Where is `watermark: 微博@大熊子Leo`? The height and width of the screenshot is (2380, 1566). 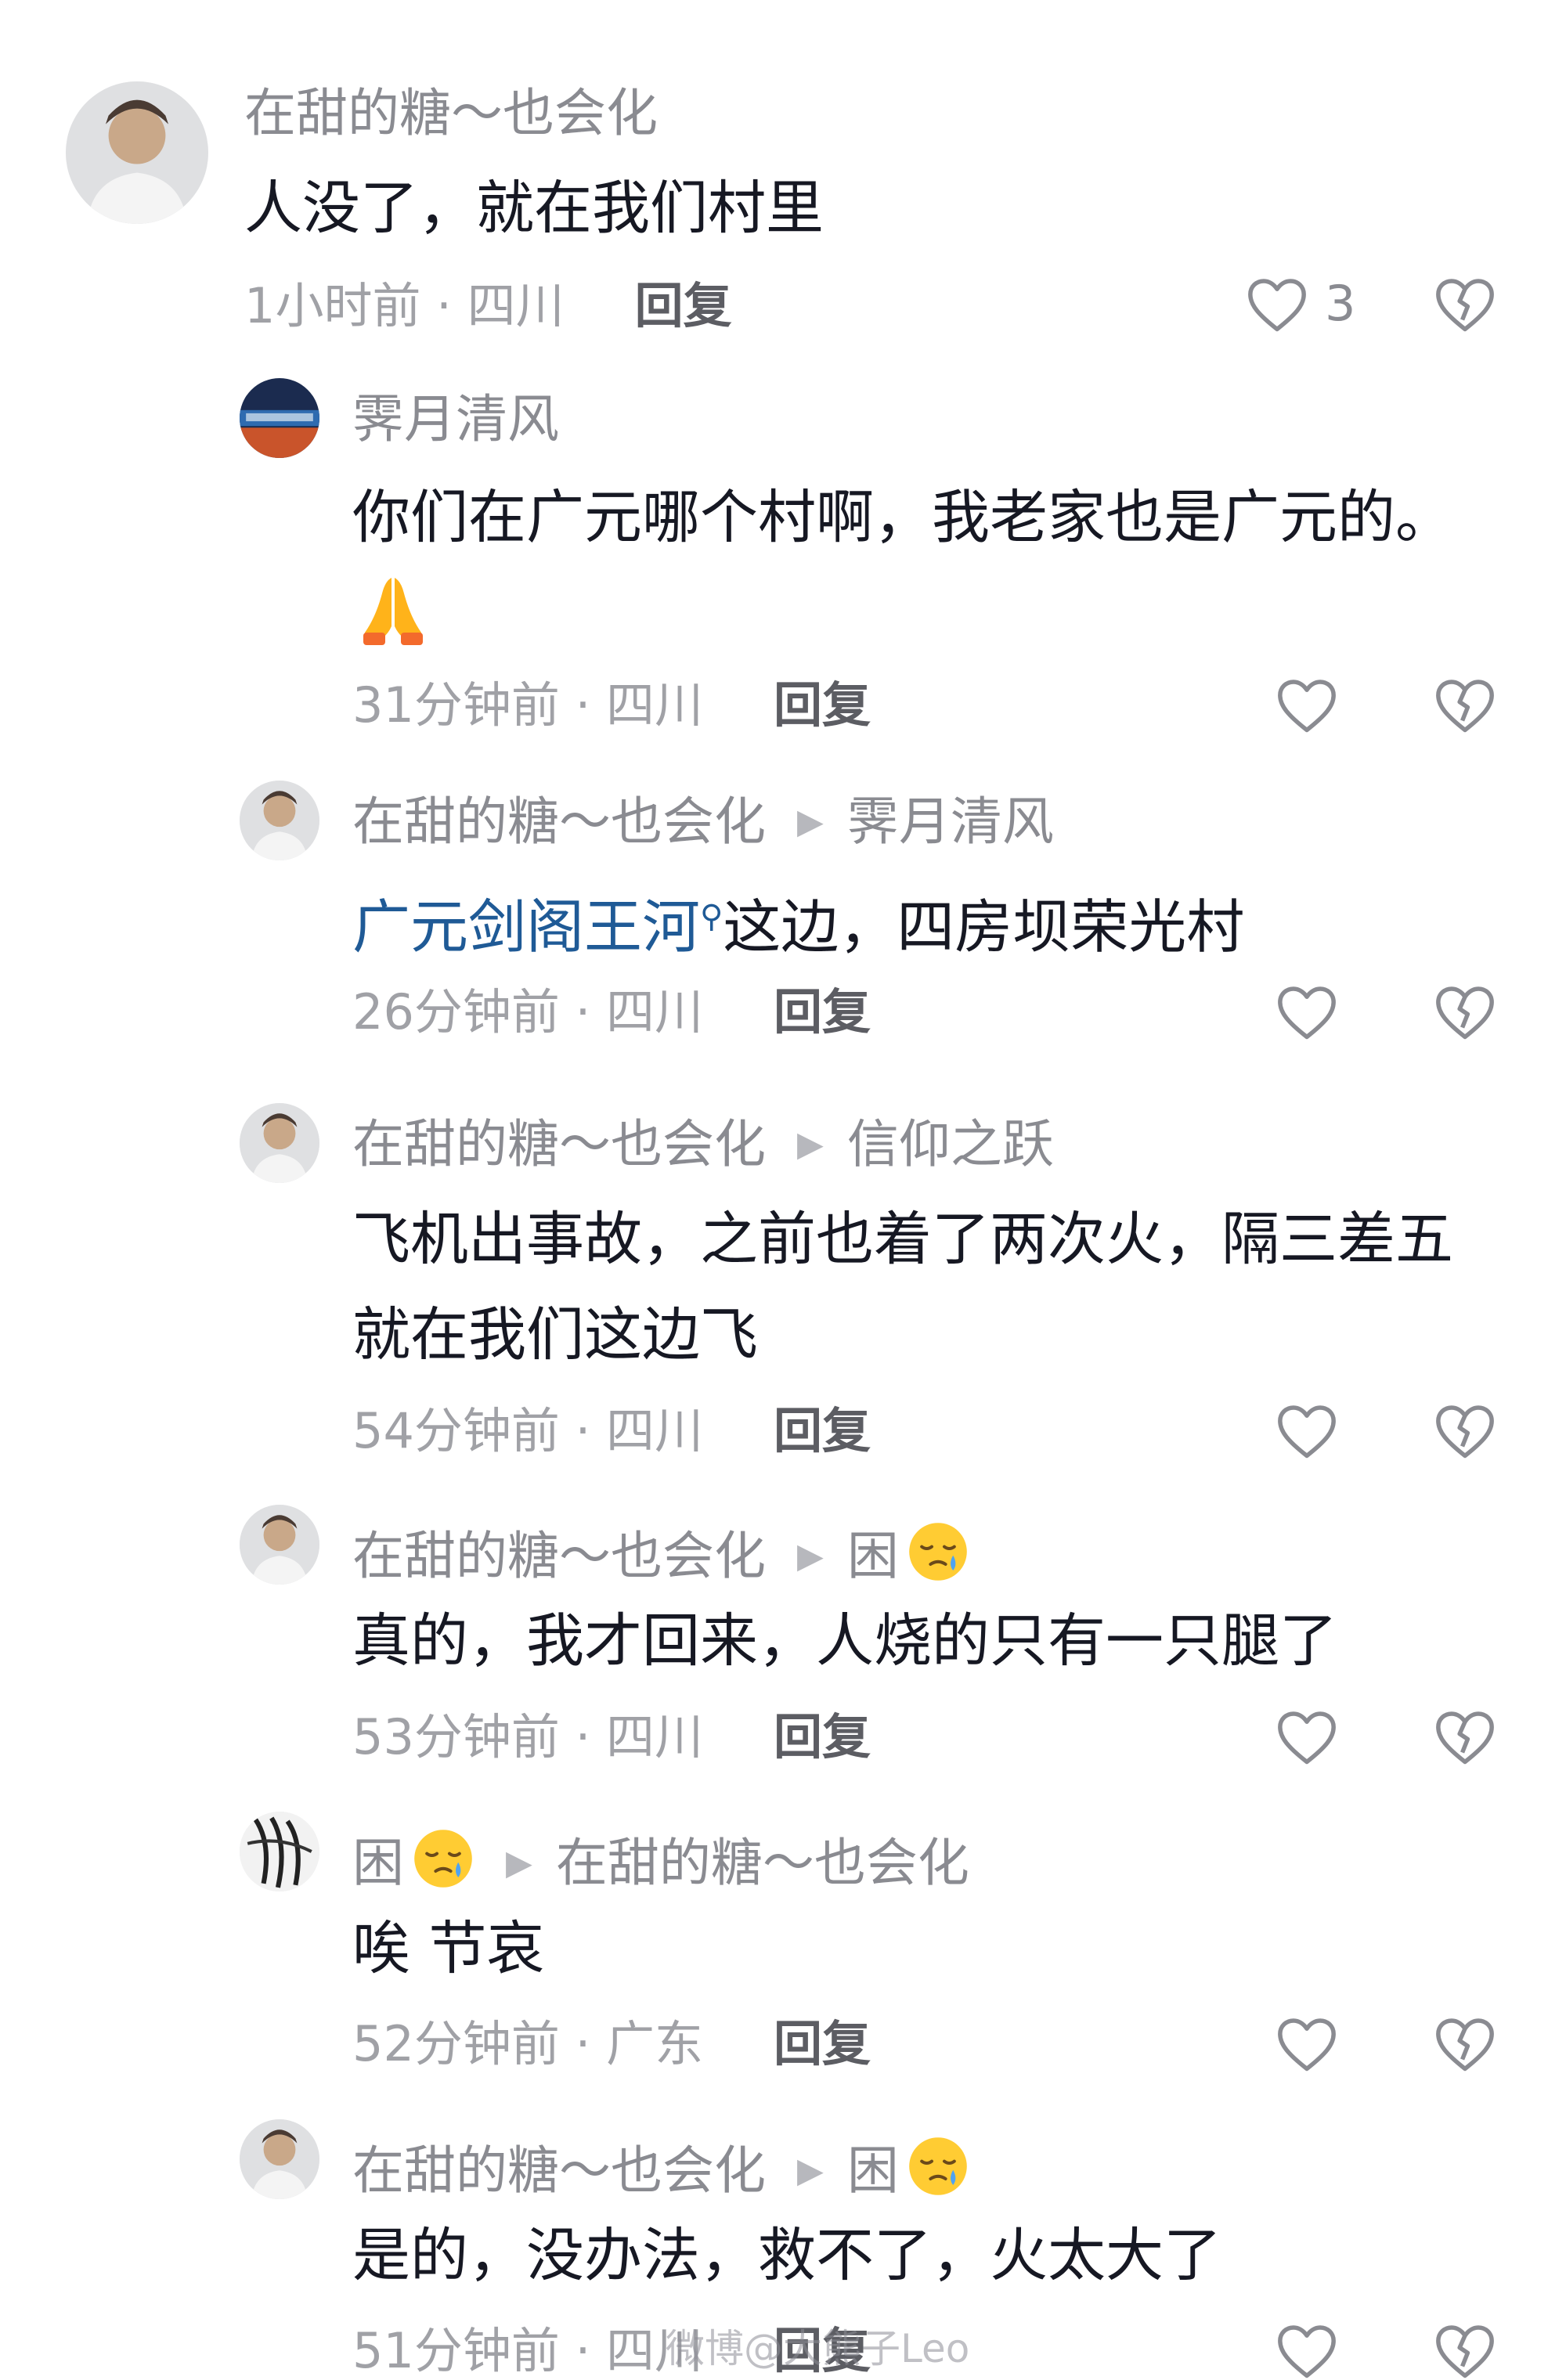 watermark: 微博@大熊子Leo is located at coordinates (818, 2348).